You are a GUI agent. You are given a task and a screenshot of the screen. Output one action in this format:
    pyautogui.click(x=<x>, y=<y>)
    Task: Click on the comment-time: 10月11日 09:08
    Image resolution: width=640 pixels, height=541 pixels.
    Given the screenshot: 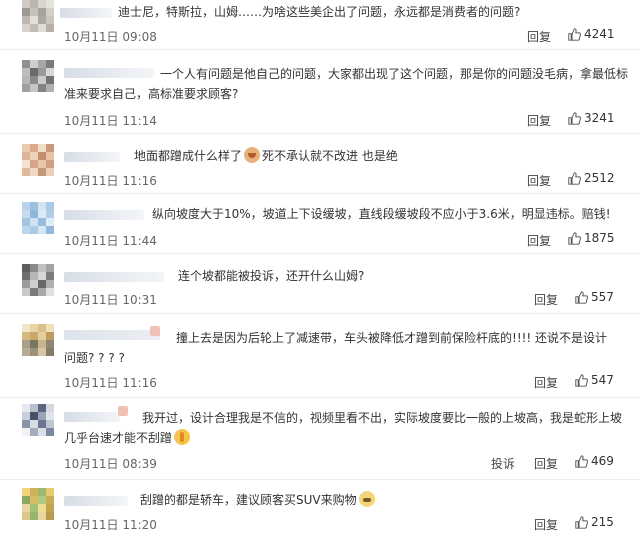 What is the action you would take?
    pyautogui.click(x=110, y=37)
    